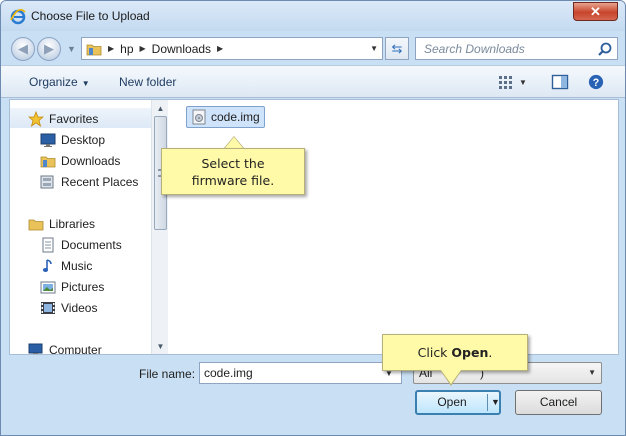  Describe the element at coordinates (523, 82) in the screenshot. I see `views-dropdown: ▼` at that location.